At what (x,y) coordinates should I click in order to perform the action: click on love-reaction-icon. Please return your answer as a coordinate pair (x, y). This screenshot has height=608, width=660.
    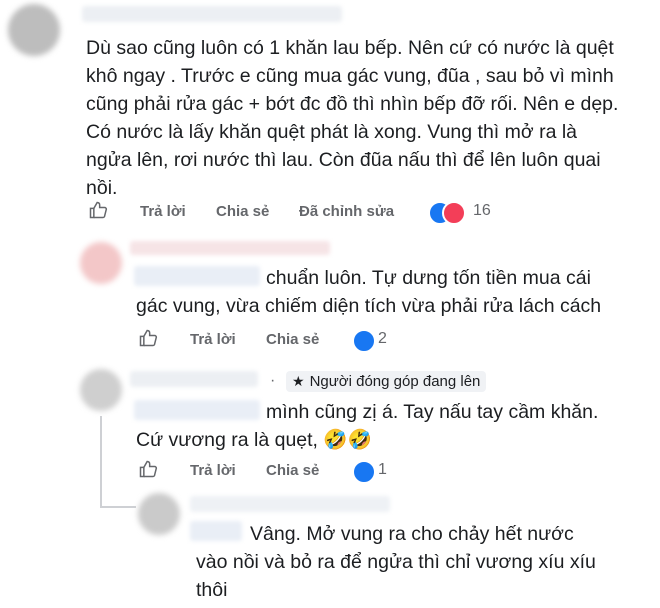
    Looking at the image, I should click on (454, 213).